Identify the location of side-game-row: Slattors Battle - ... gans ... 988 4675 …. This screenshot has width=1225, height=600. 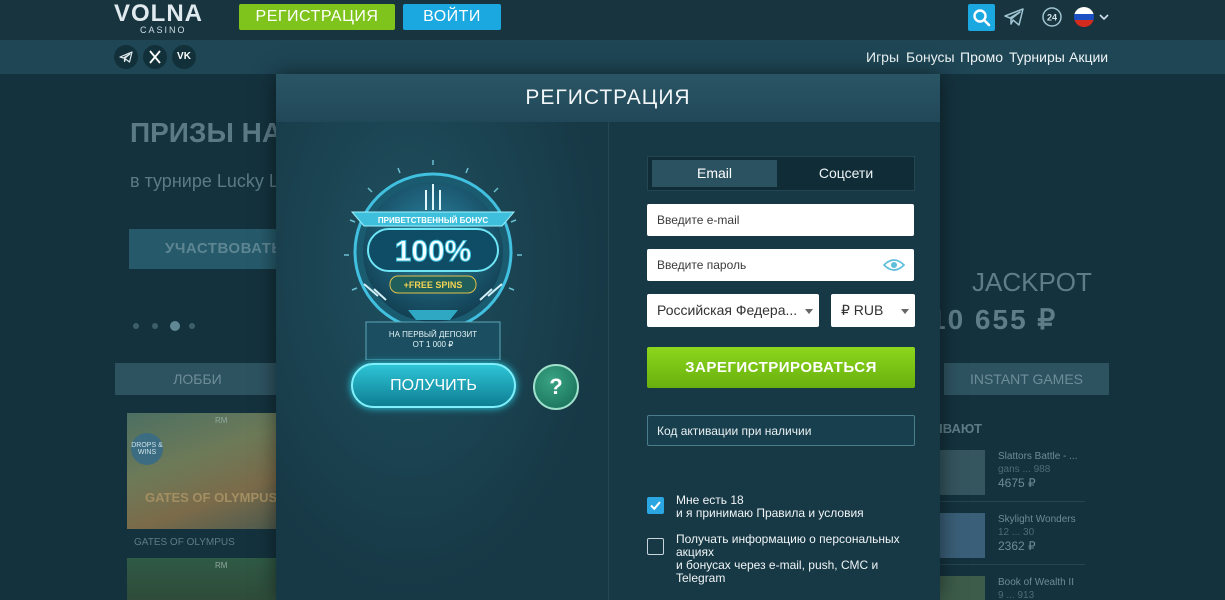
(1012, 474).